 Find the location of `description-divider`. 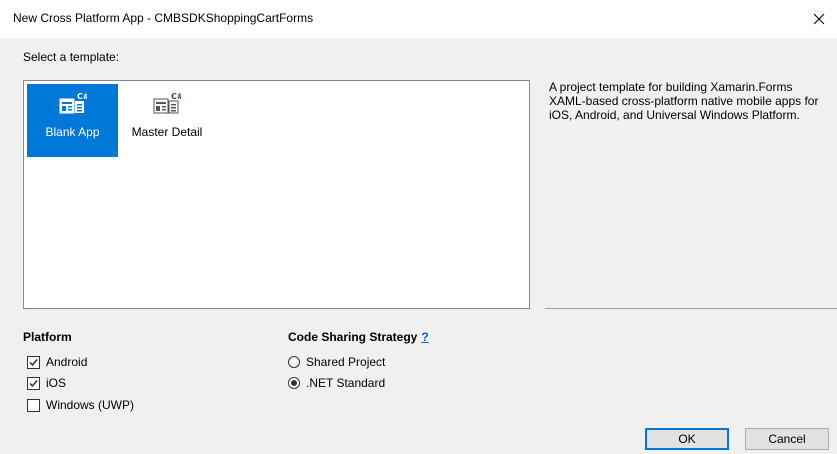

description-divider is located at coordinates (691, 308).